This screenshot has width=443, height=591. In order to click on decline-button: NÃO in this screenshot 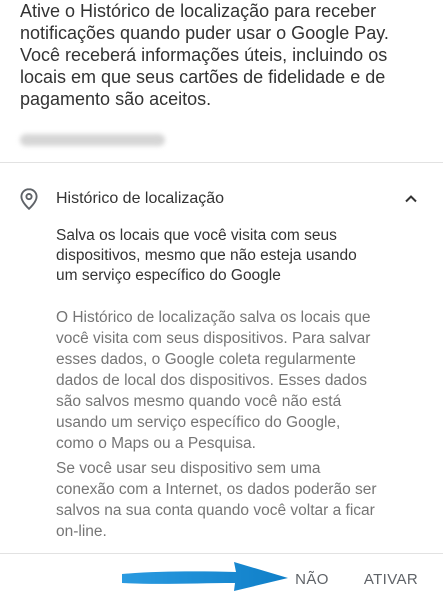, I will do `click(312, 579)`.